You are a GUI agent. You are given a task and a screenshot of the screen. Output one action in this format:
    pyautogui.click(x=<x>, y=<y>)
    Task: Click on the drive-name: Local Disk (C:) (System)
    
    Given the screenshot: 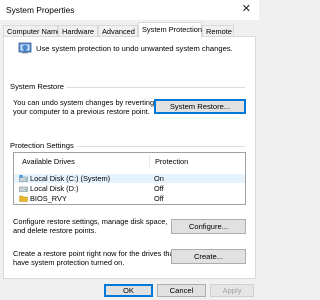 What is the action you would take?
    pyautogui.click(x=70, y=178)
    